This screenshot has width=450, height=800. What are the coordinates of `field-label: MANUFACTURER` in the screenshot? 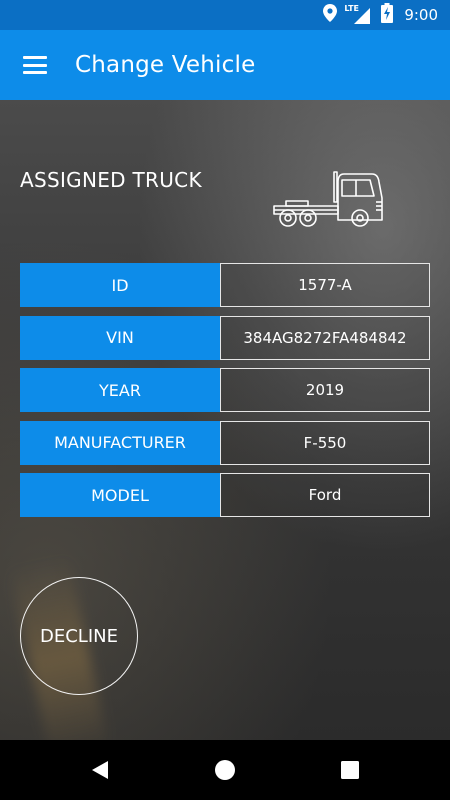 It's located at (120, 442).